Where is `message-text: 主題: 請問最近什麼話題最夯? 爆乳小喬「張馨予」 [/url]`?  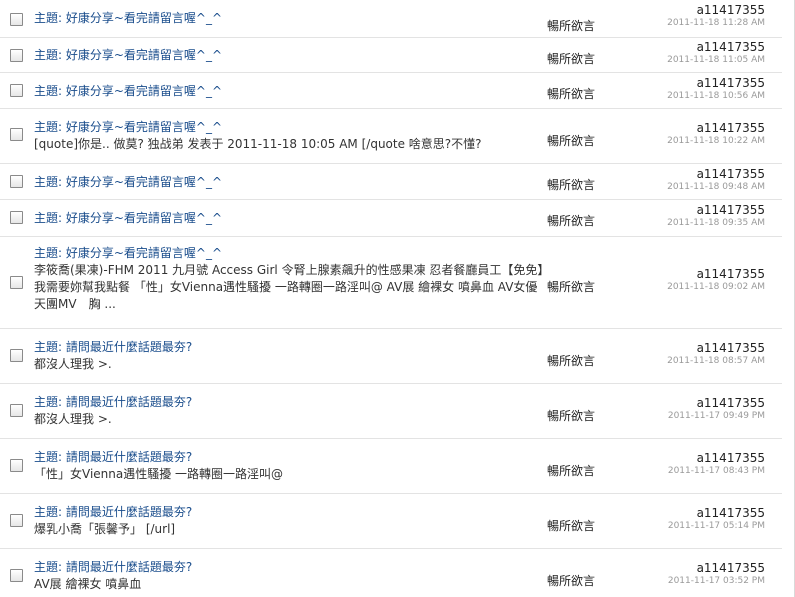
message-text: 主題: 請問最近什麼話題最夯? 爆乳小喬「張馨予」 [/url] is located at coordinates (289, 521).